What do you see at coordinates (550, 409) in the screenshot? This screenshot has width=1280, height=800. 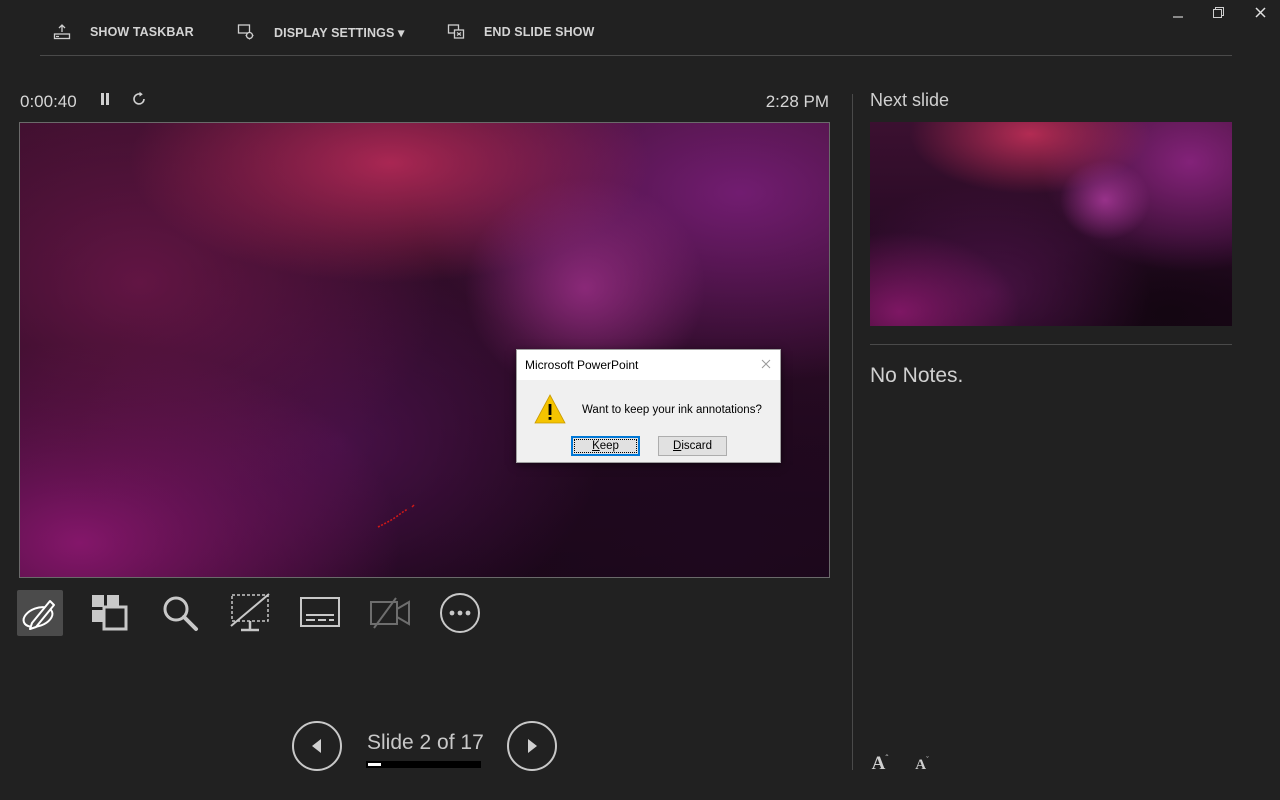 I see `warning-icon` at bounding box center [550, 409].